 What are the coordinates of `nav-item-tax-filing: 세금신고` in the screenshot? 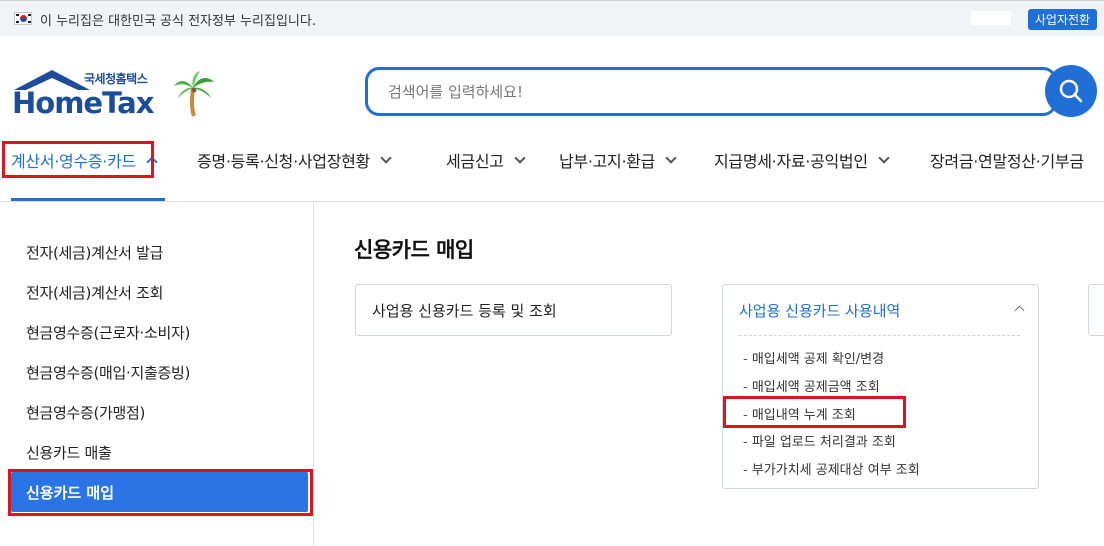 It's located at (486, 160).